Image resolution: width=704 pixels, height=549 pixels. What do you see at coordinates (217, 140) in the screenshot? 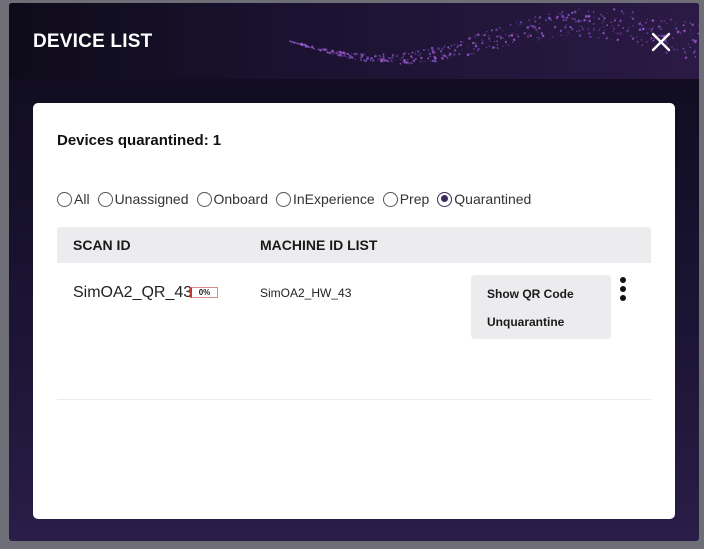
I see `quarantine-count-value: 1` at bounding box center [217, 140].